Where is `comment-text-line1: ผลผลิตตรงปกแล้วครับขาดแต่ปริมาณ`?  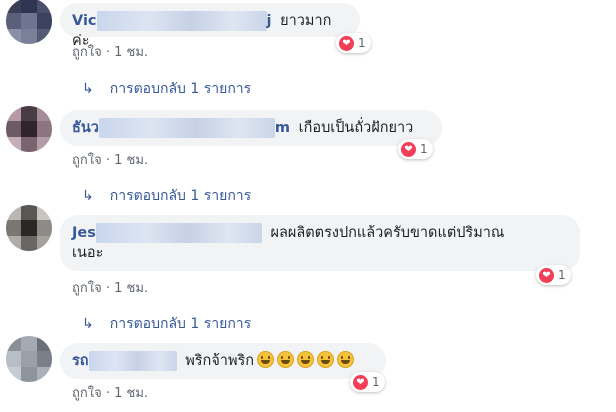
comment-text-line1: ผลผลิตตรงปกแล้วครับขาดแต่ปริมาณ is located at coordinates (387, 233).